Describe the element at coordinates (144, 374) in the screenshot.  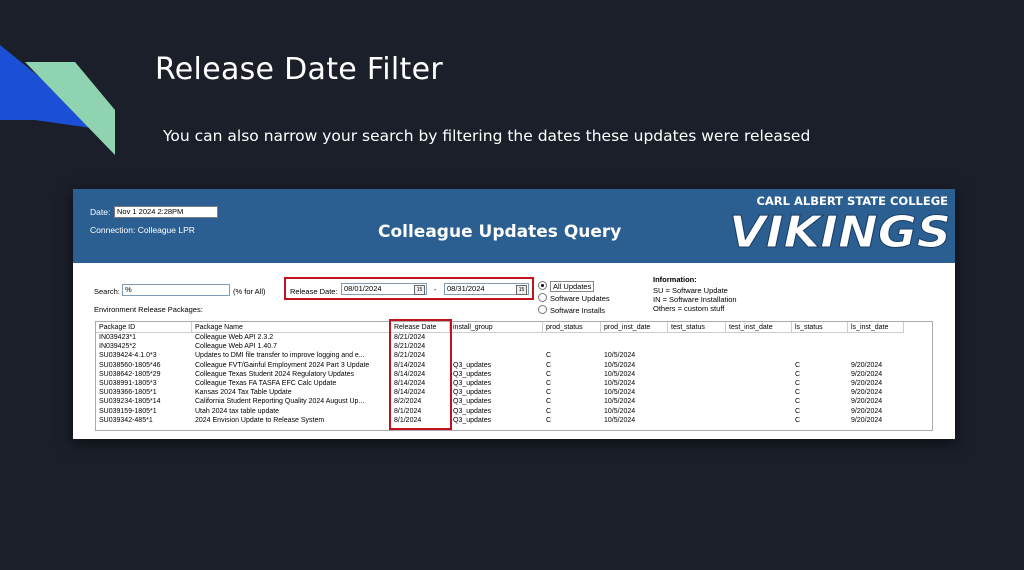
I see `table-cell: SU038642-1805*29` at that location.